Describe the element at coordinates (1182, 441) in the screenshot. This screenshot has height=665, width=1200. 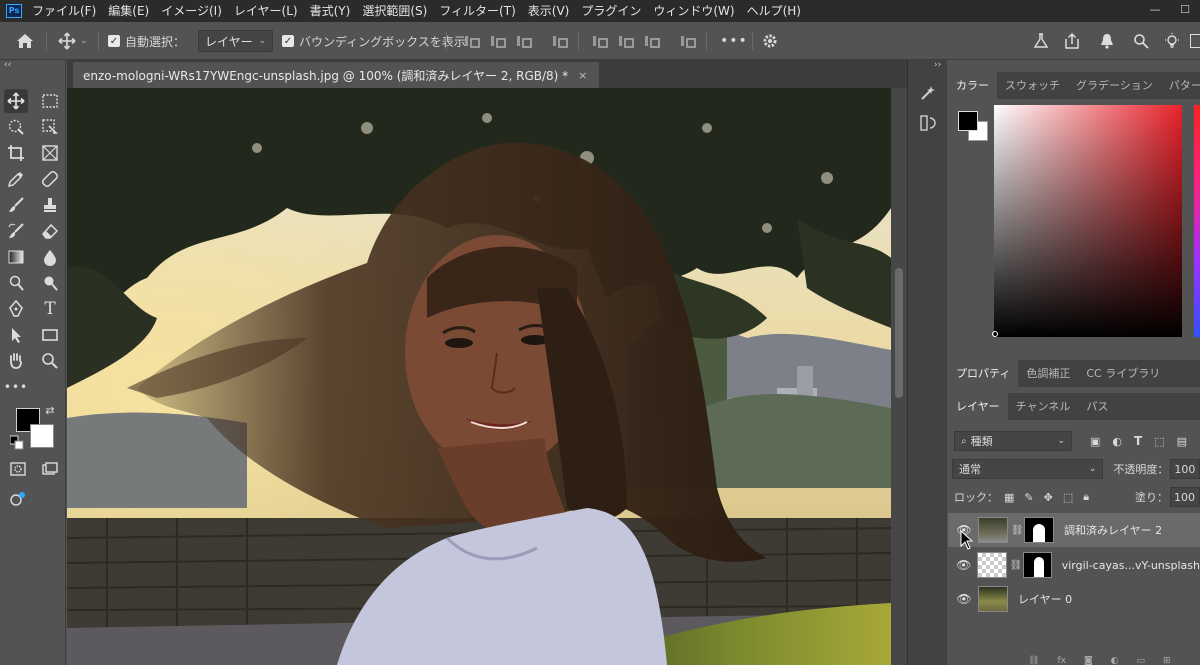
I see `filter-smart-object-icon: ▤` at that location.